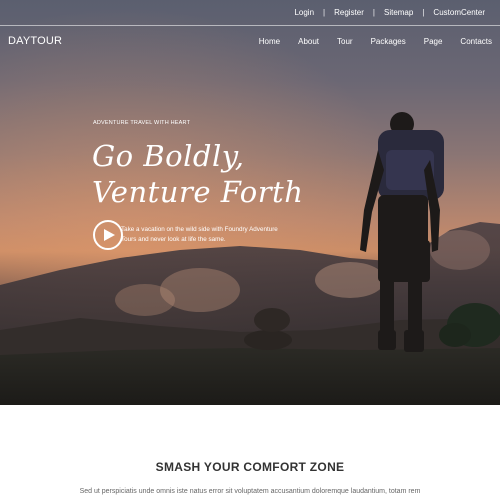 Image resolution: width=500 pixels, height=500 pixels. Describe the element at coordinates (308, 41) in the screenshot. I see `nav-about: About` at that location.